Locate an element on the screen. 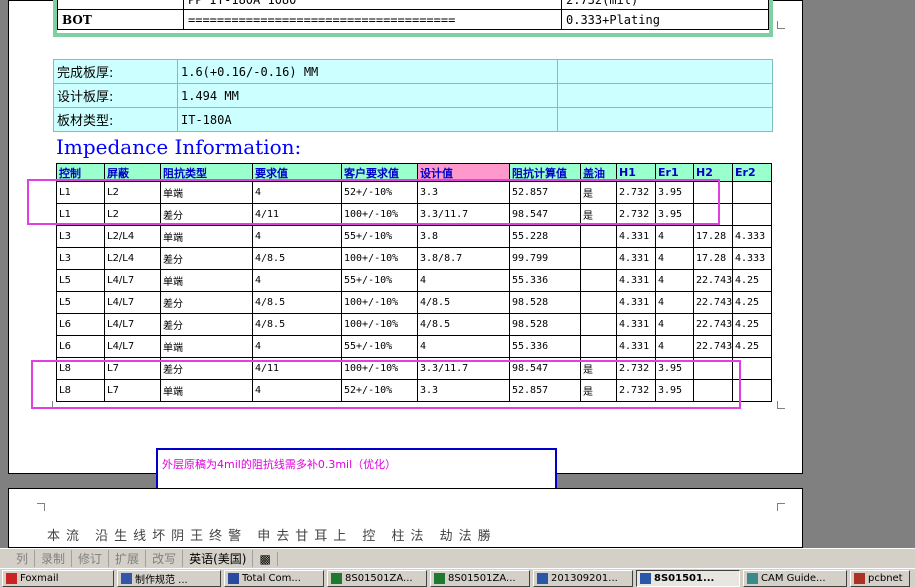 The image size is (915, 587). status-track-changes: 修订 is located at coordinates (91, 558).